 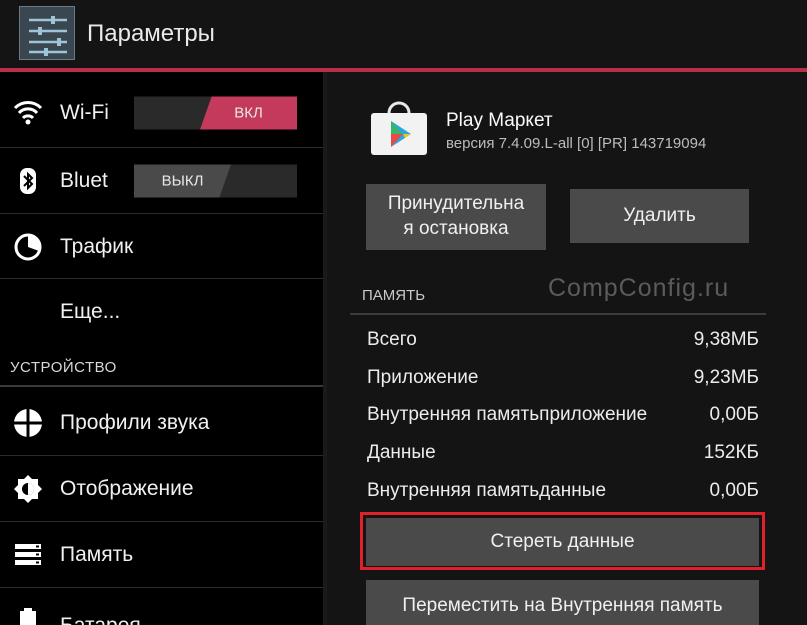 I want to click on settings-item-label: Bluet, so click(x=84, y=180).